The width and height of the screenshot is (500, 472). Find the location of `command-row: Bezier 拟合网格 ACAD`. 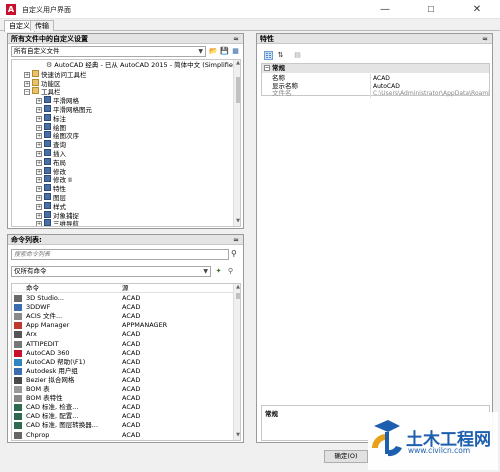

command-row: Bezier 拟合网格 ACAD is located at coordinates (122, 380).